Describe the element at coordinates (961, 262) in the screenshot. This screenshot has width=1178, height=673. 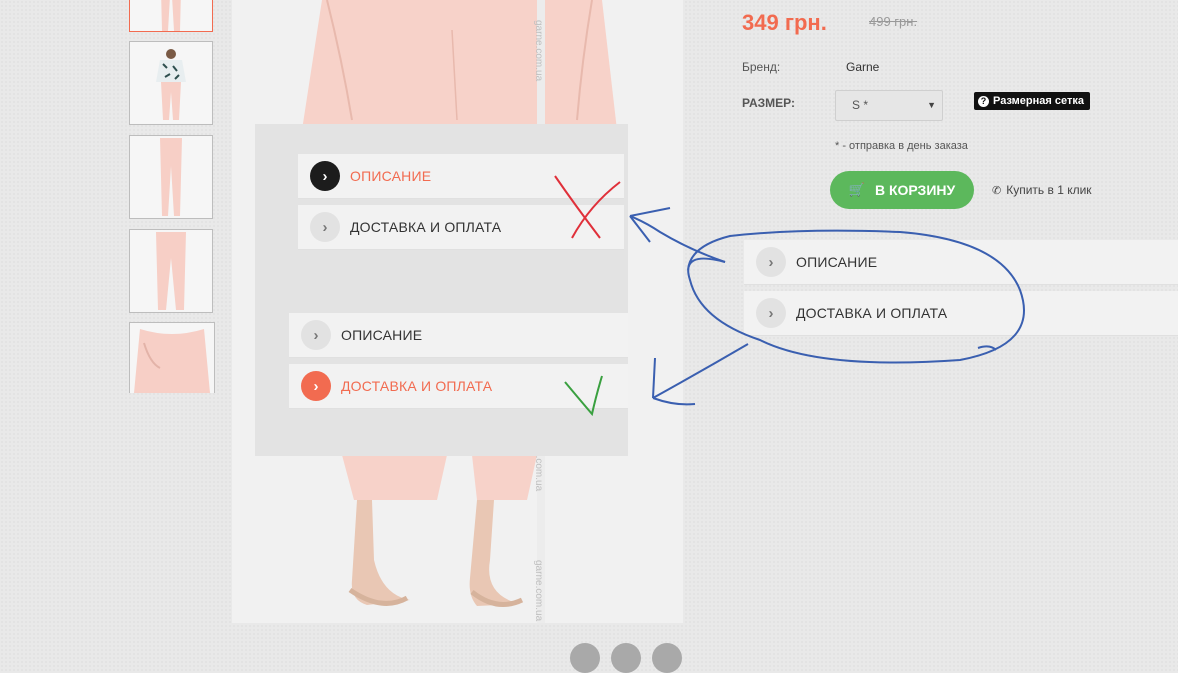
I see `accordion-item-description: › ОПИСАНИЕ` at that location.